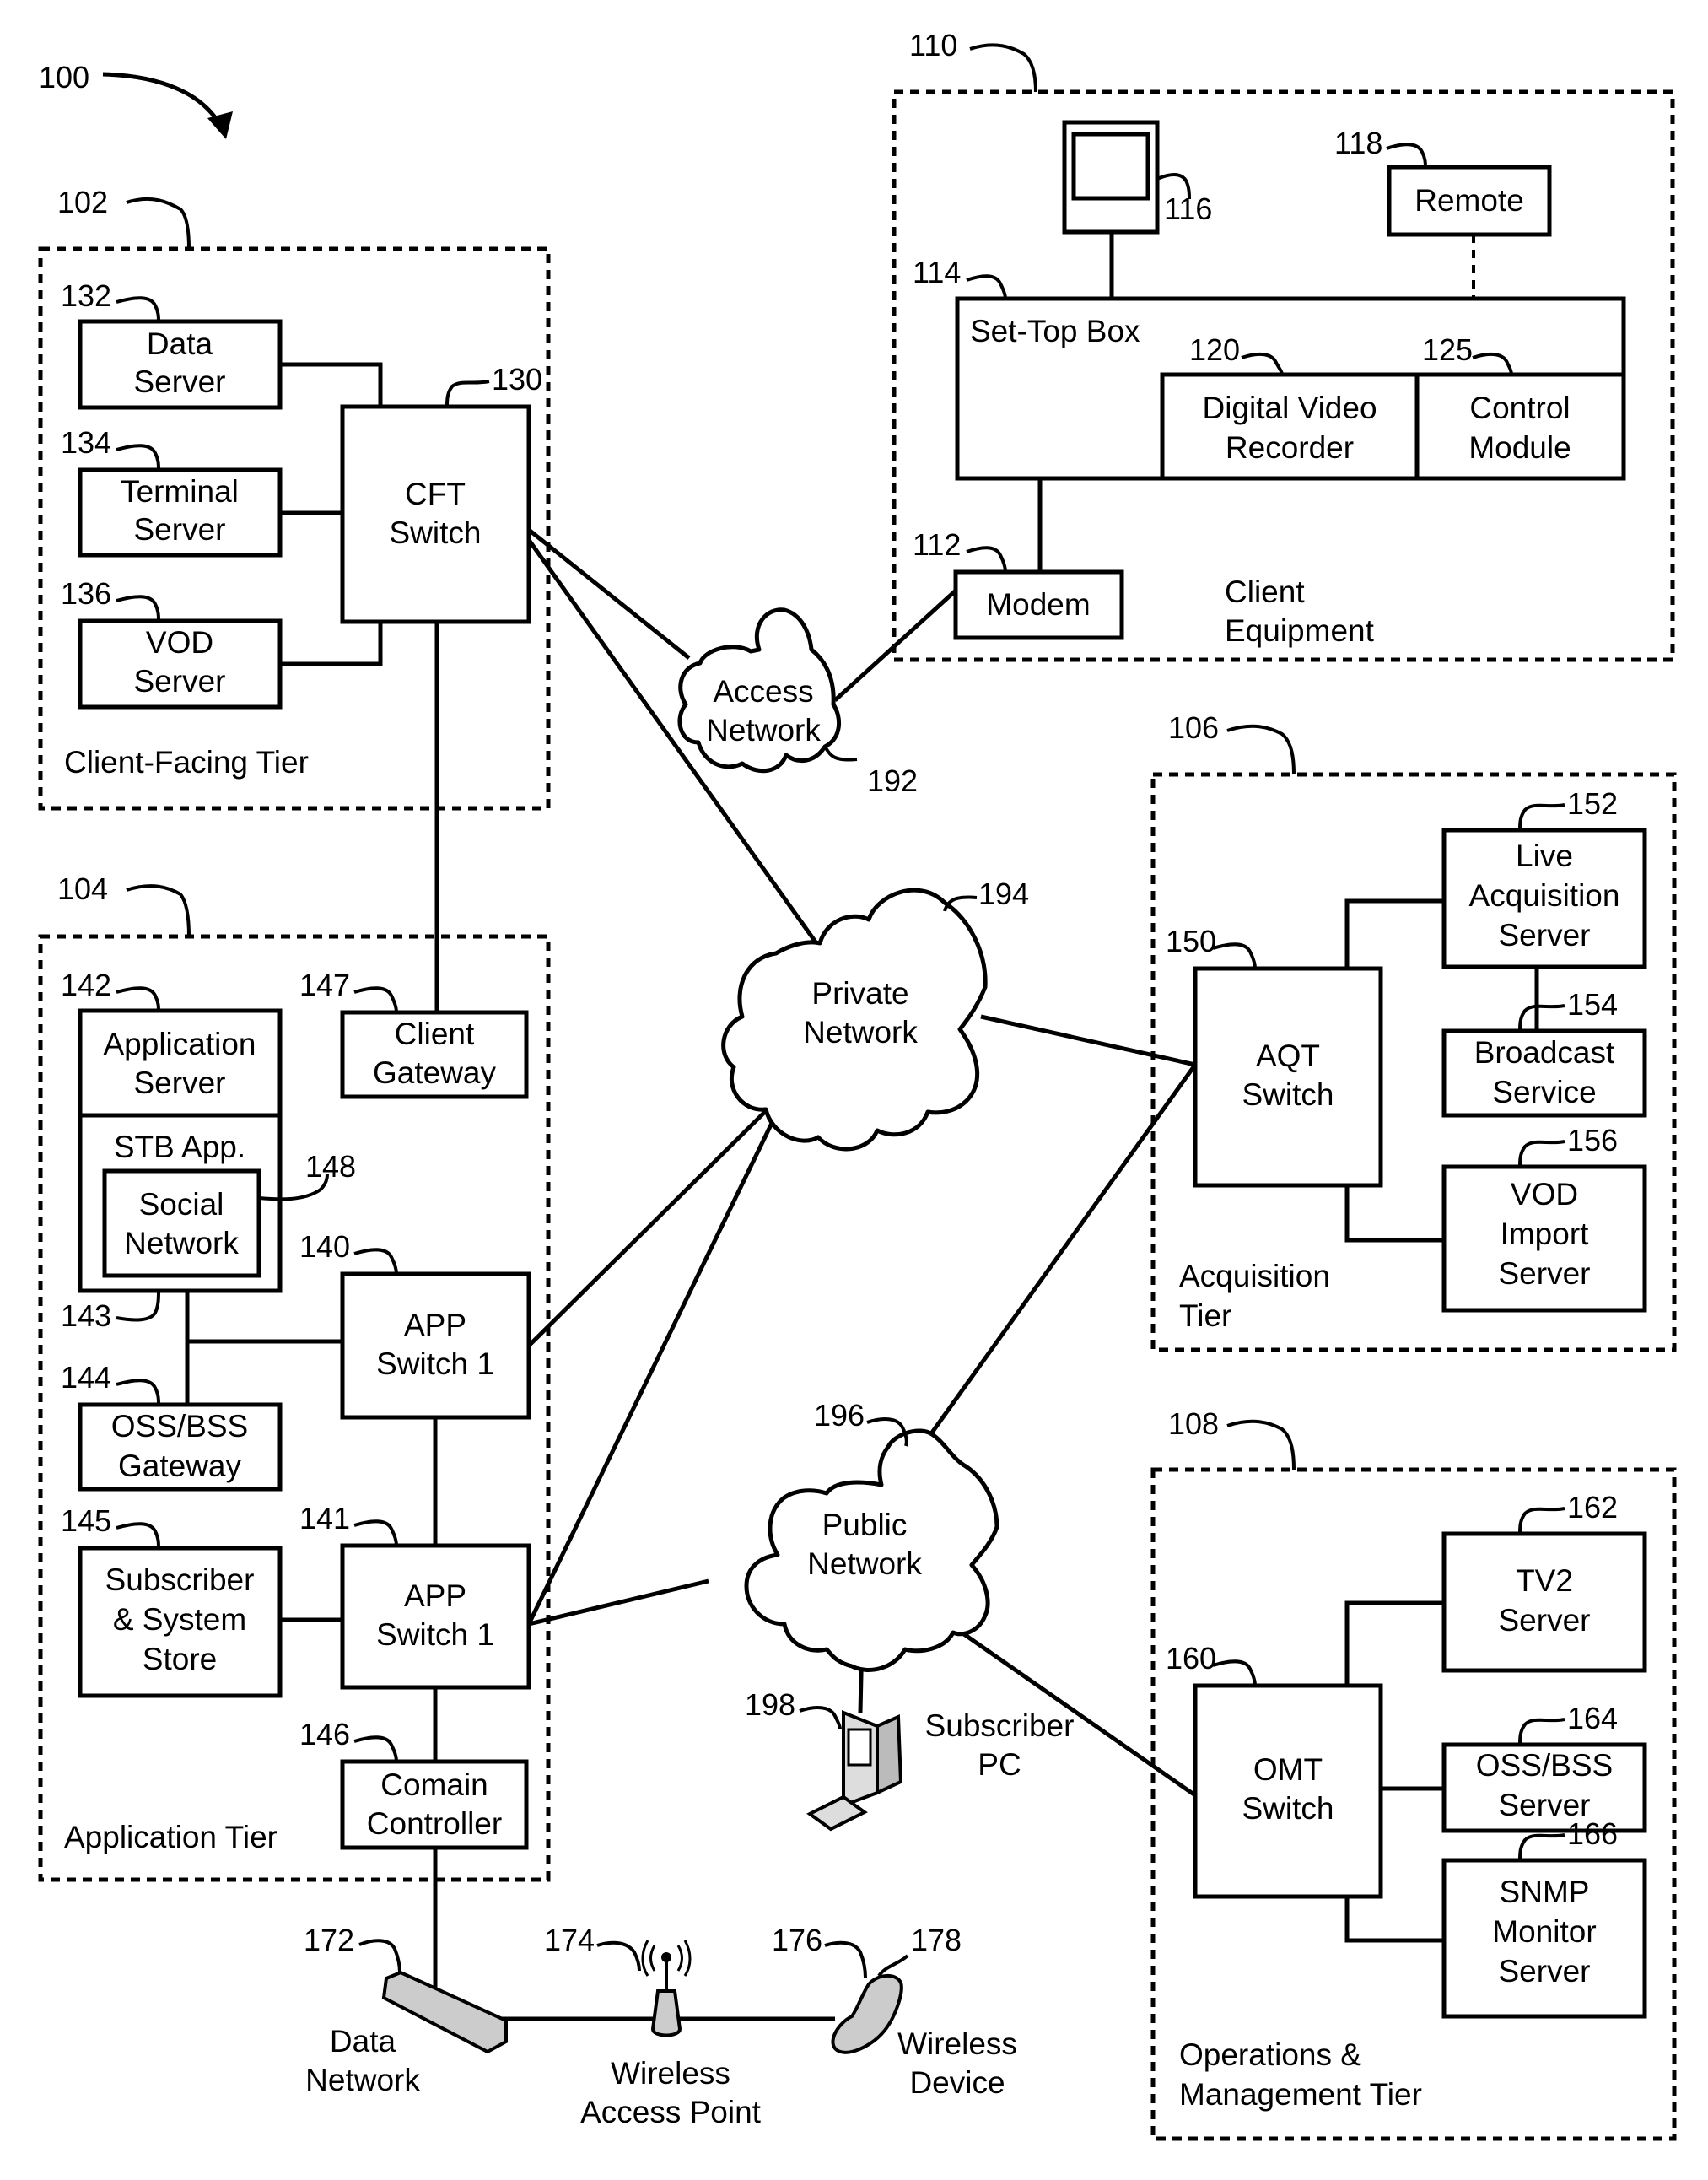 The height and width of the screenshot is (2180, 1708). What do you see at coordinates (986, 286) in the screenshot?
I see `set-top-box-leader` at bounding box center [986, 286].